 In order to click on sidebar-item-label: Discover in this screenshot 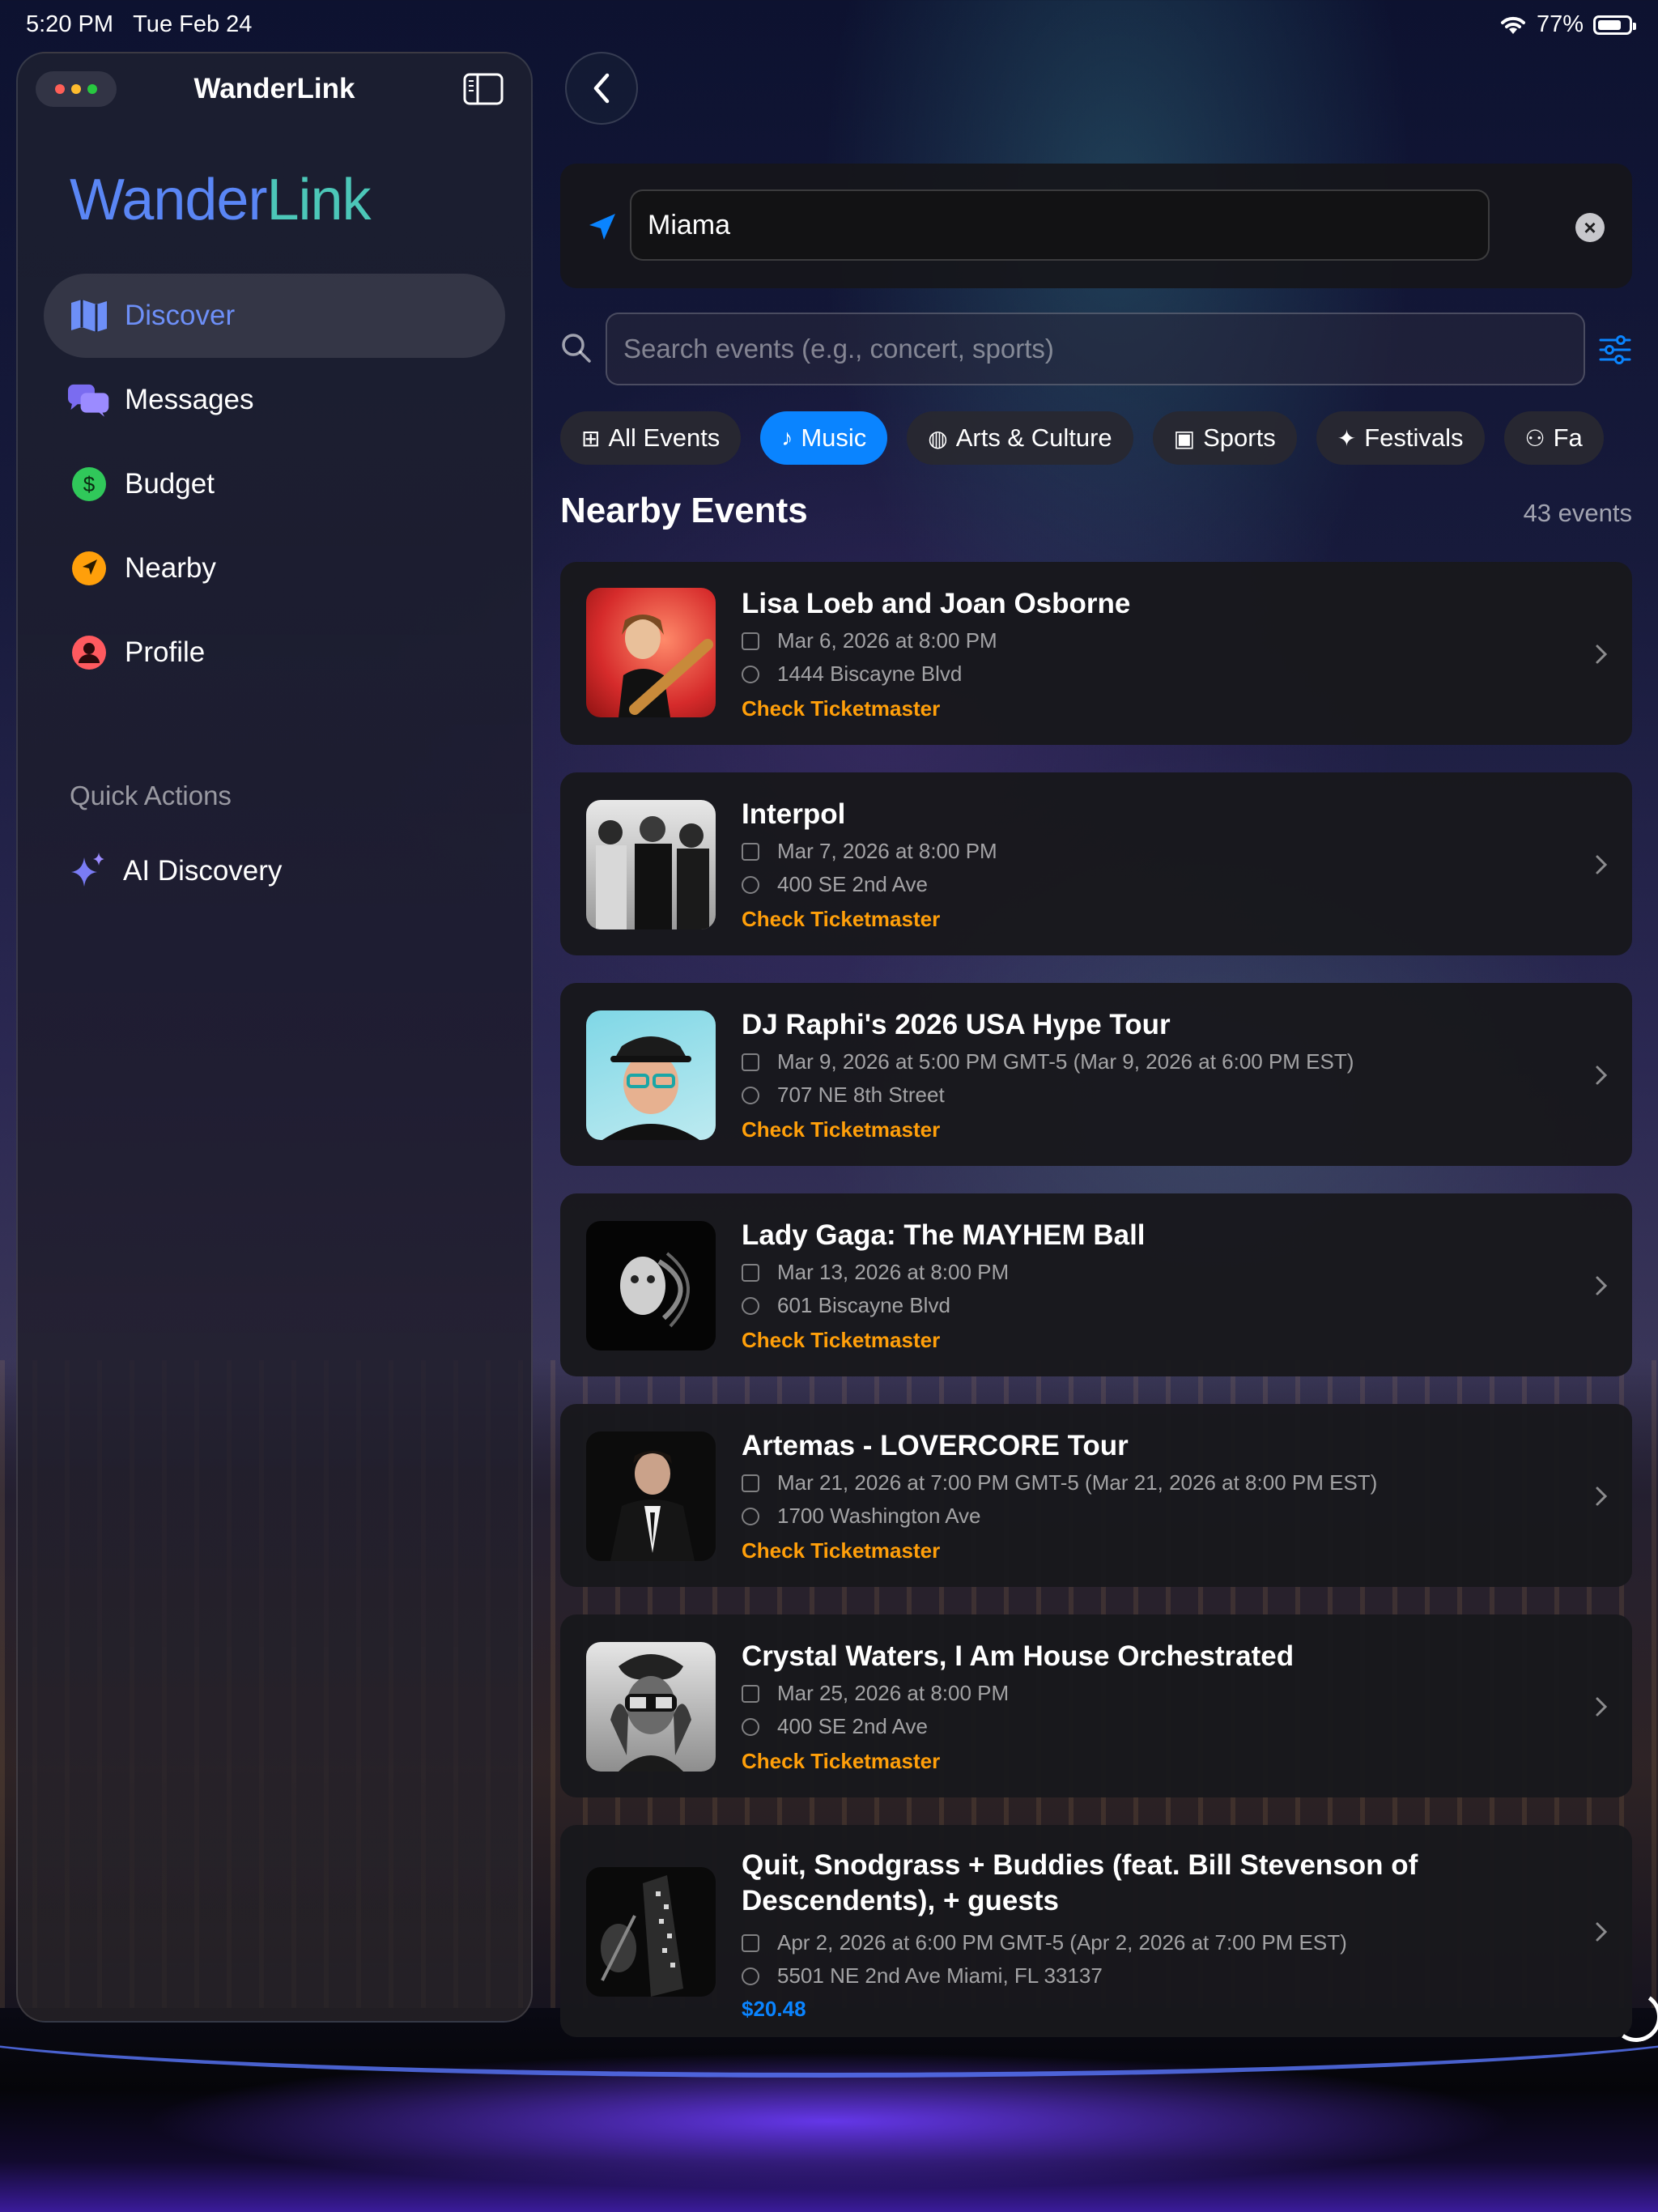, I will do `click(180, 316)`.